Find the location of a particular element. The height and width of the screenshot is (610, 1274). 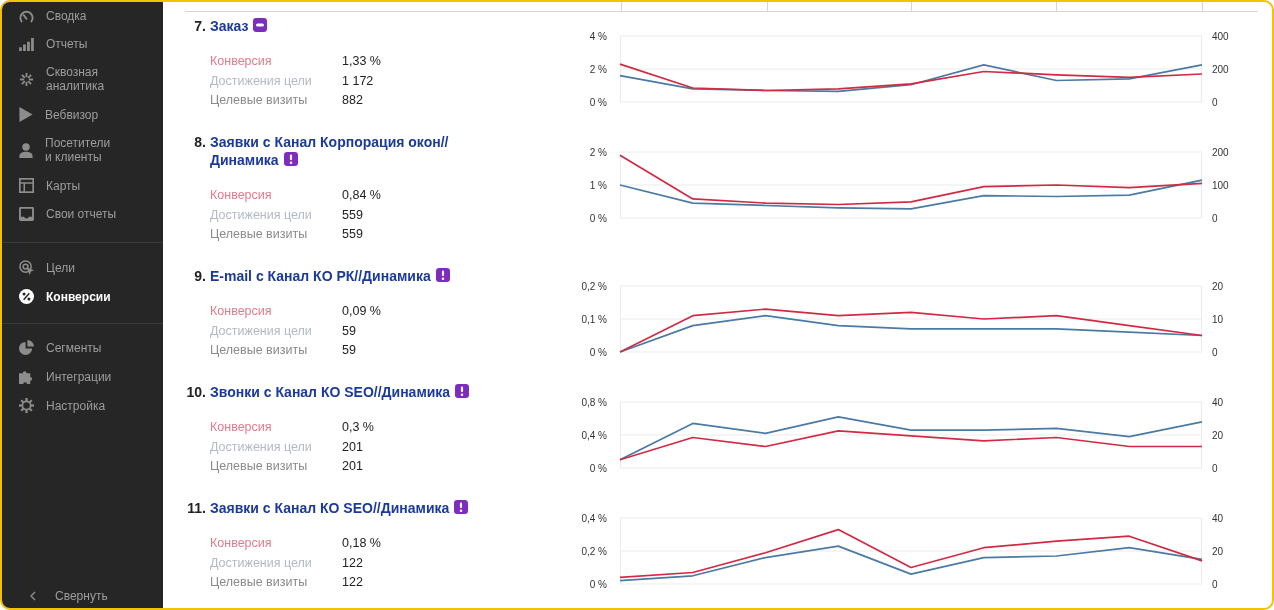

puzzle-icon is located at coordinates (26, 376).